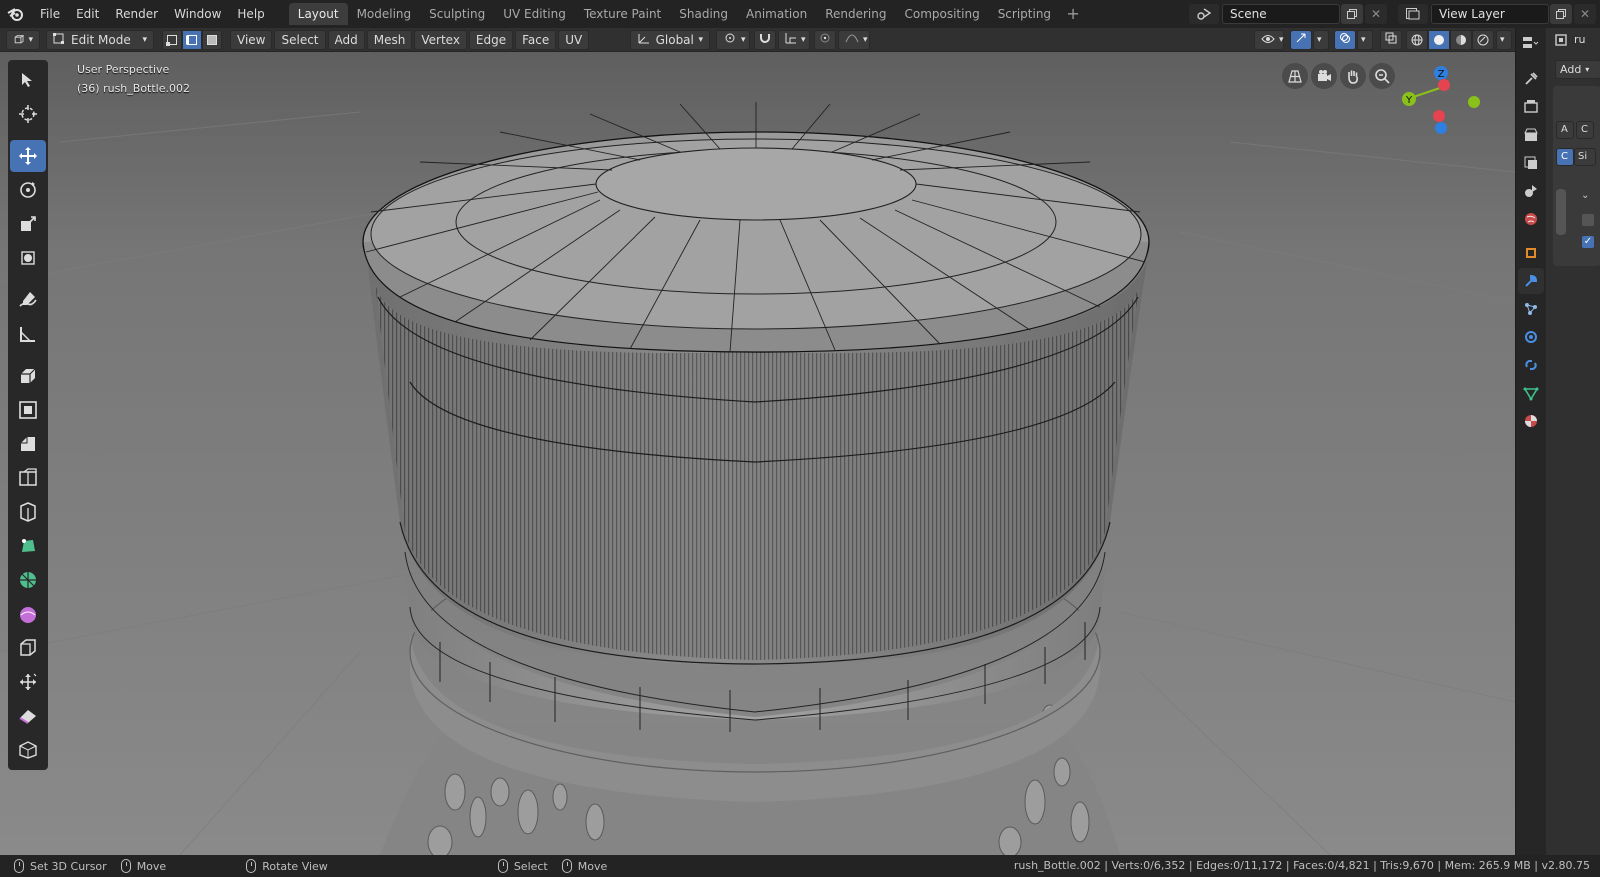 Image resolution: width=1600 pixels, height=877 pixels. What do you see at coordinates (1441, 128) in the screenshot?
I see `axis-neg-z-icon` at bounding box center [1441, 128].